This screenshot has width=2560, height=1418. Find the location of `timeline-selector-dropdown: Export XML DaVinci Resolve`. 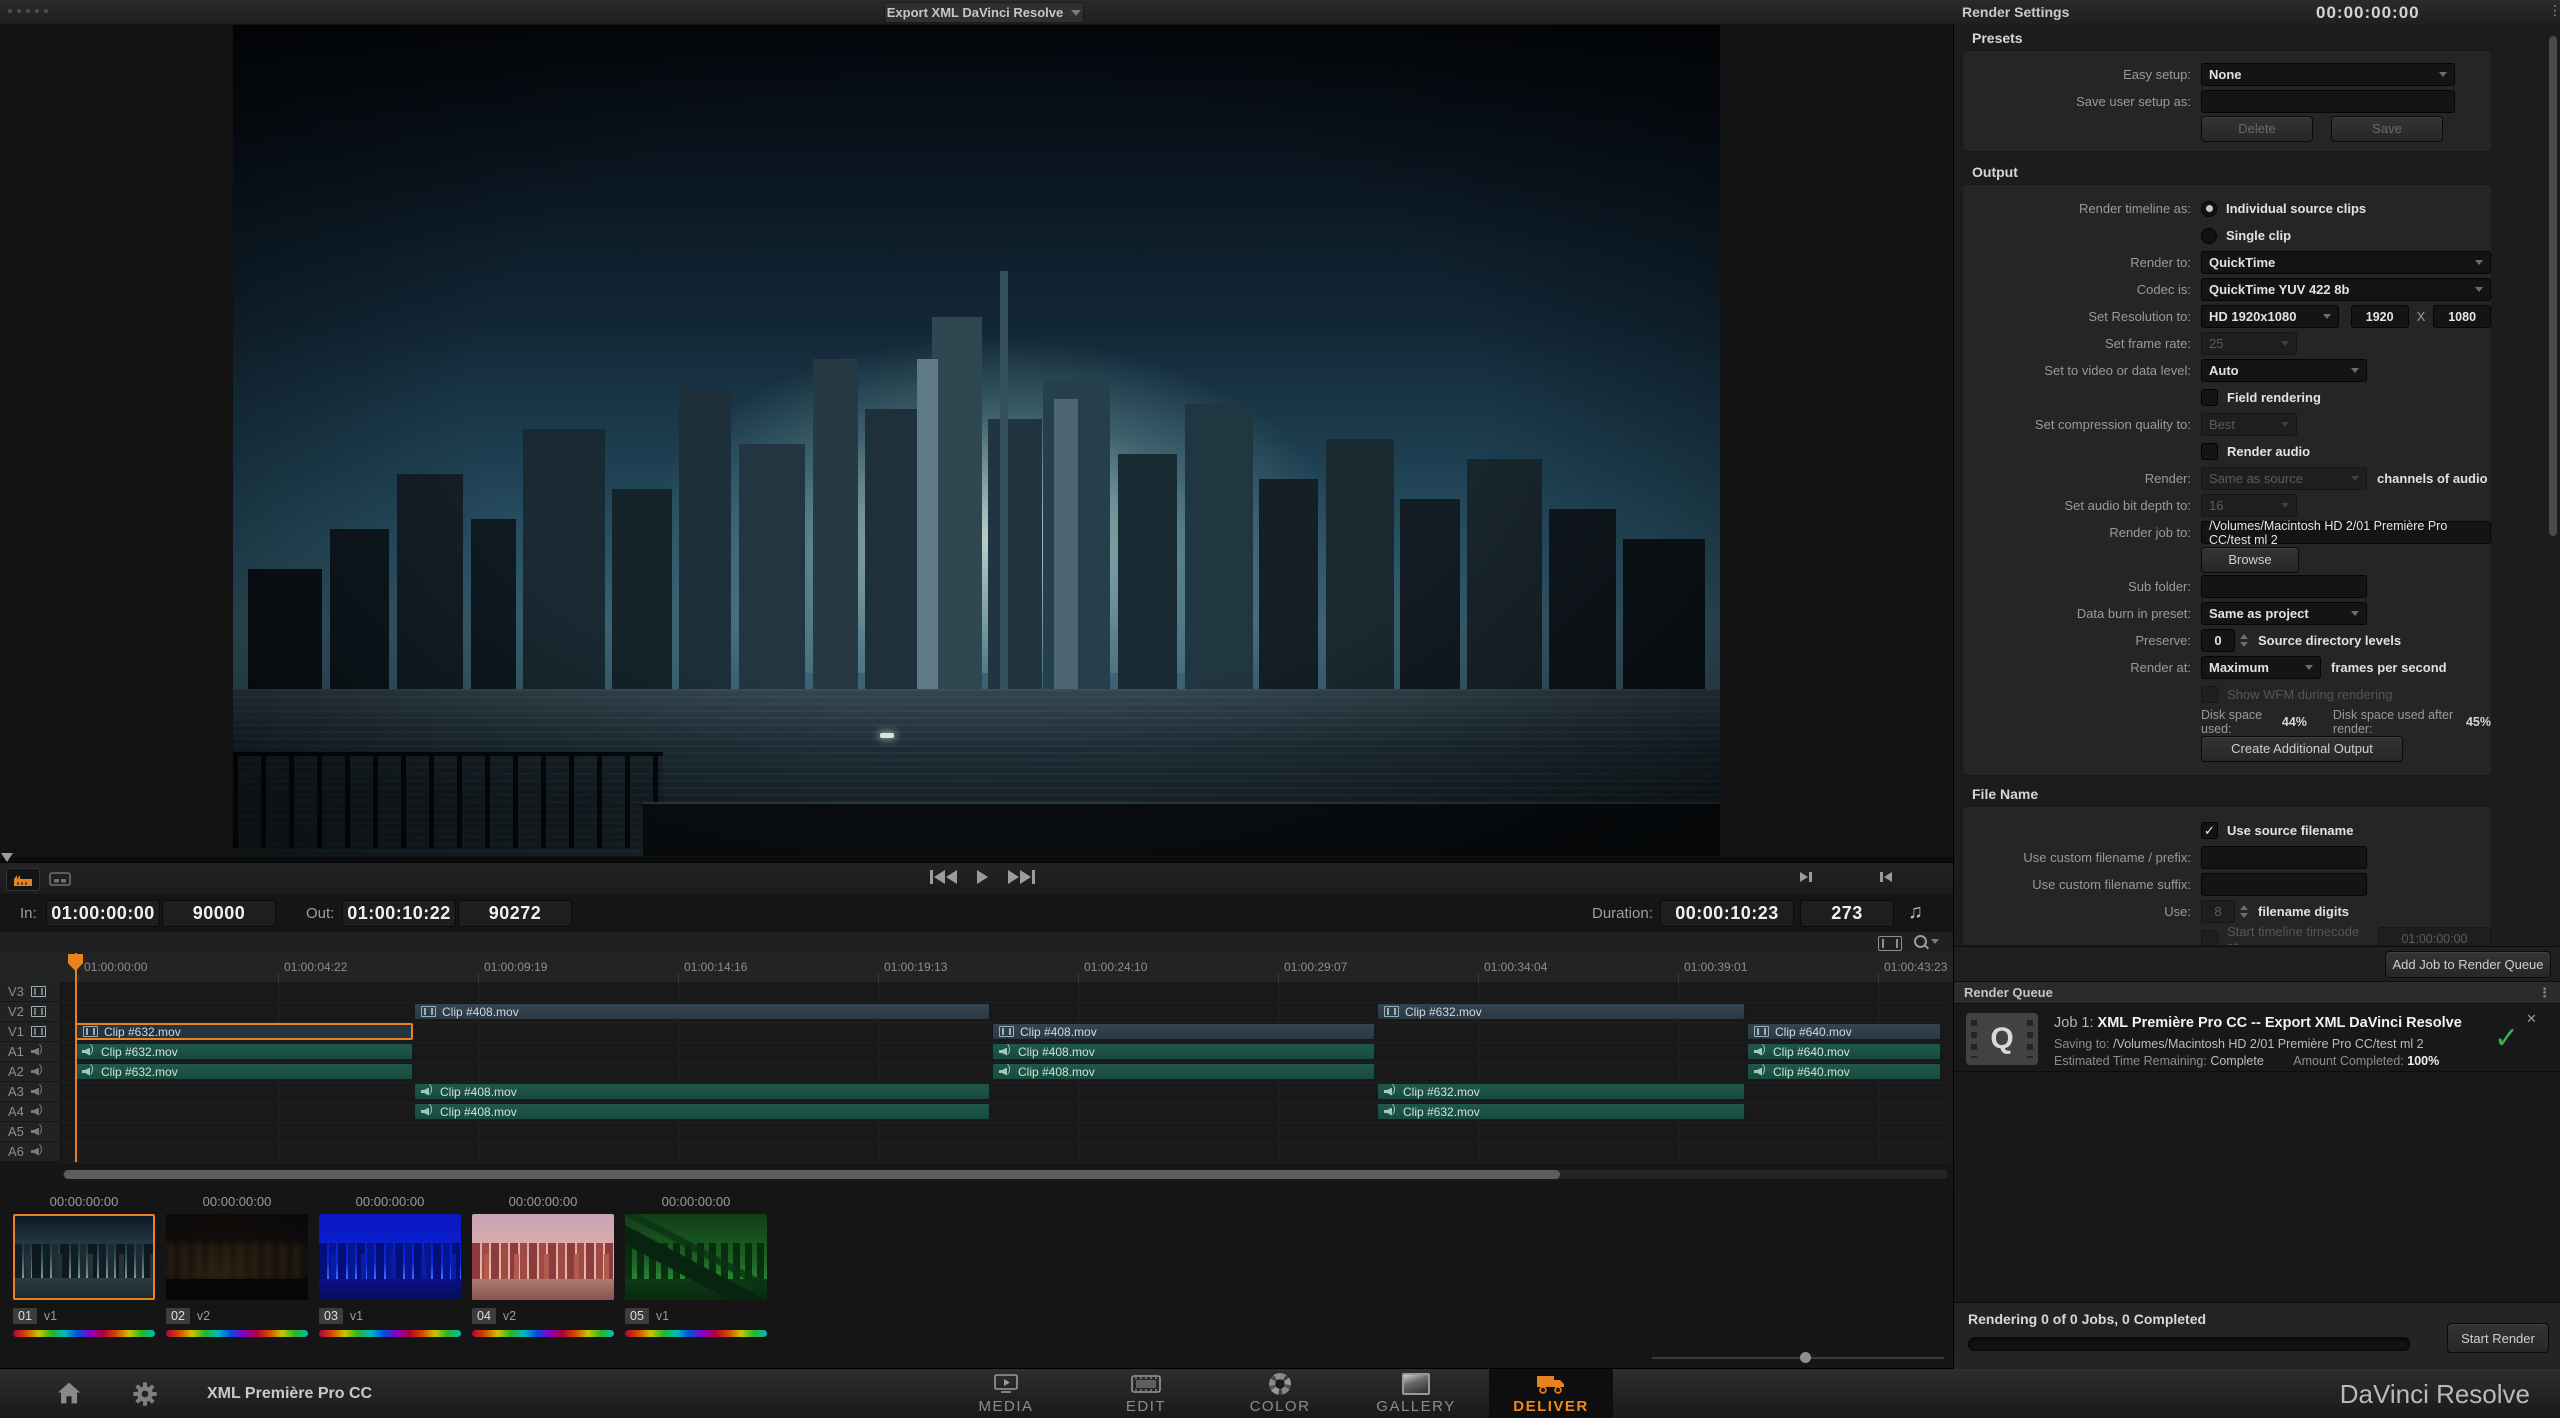

timeline-selector-dropdown: Export XML DaVinci Resolve is located at coordinates (984, 12).